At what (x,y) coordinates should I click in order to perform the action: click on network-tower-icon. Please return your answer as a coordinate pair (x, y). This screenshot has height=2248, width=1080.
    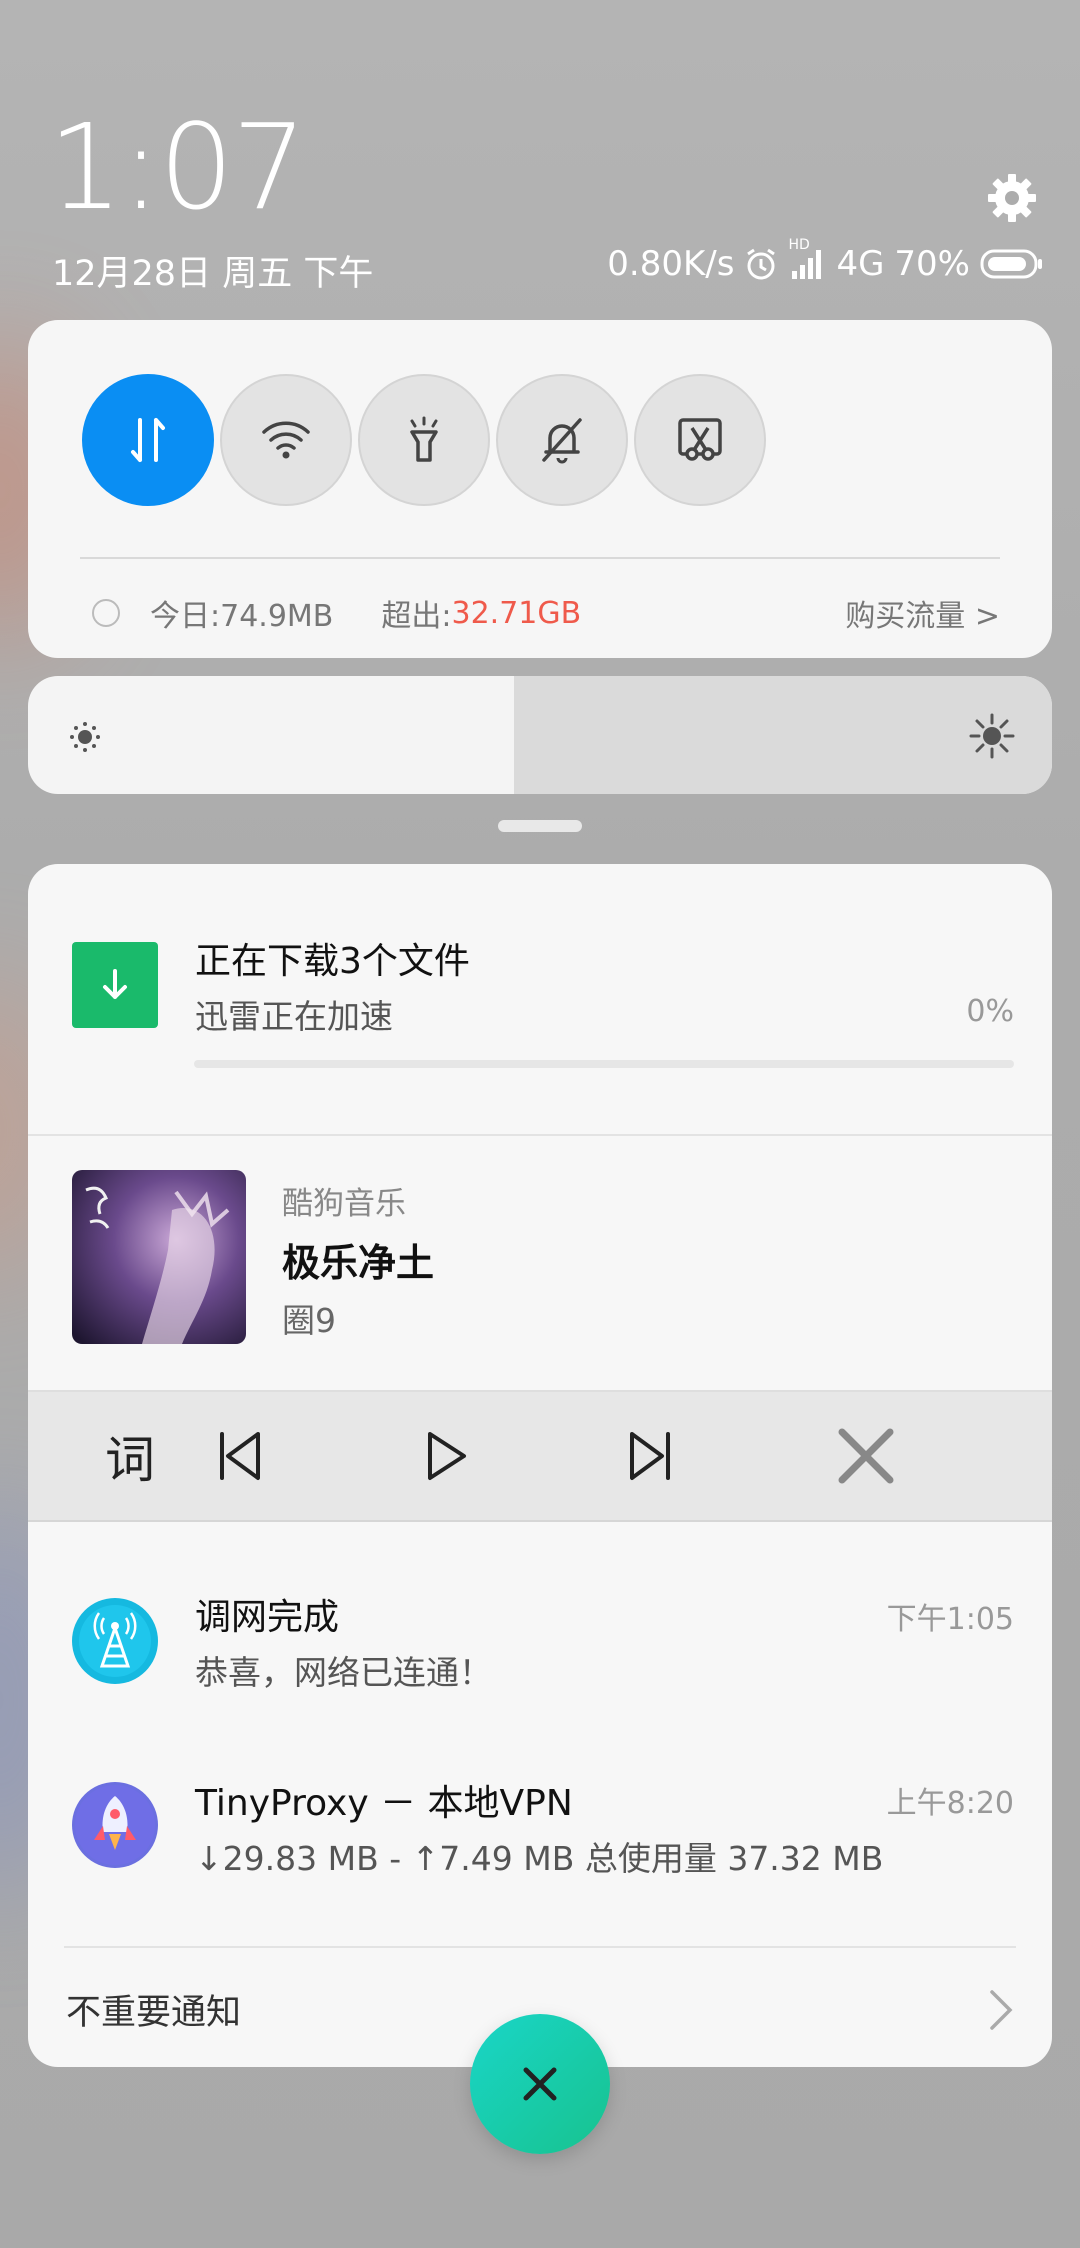
    Looking at the image, I should click on (115, 1641).